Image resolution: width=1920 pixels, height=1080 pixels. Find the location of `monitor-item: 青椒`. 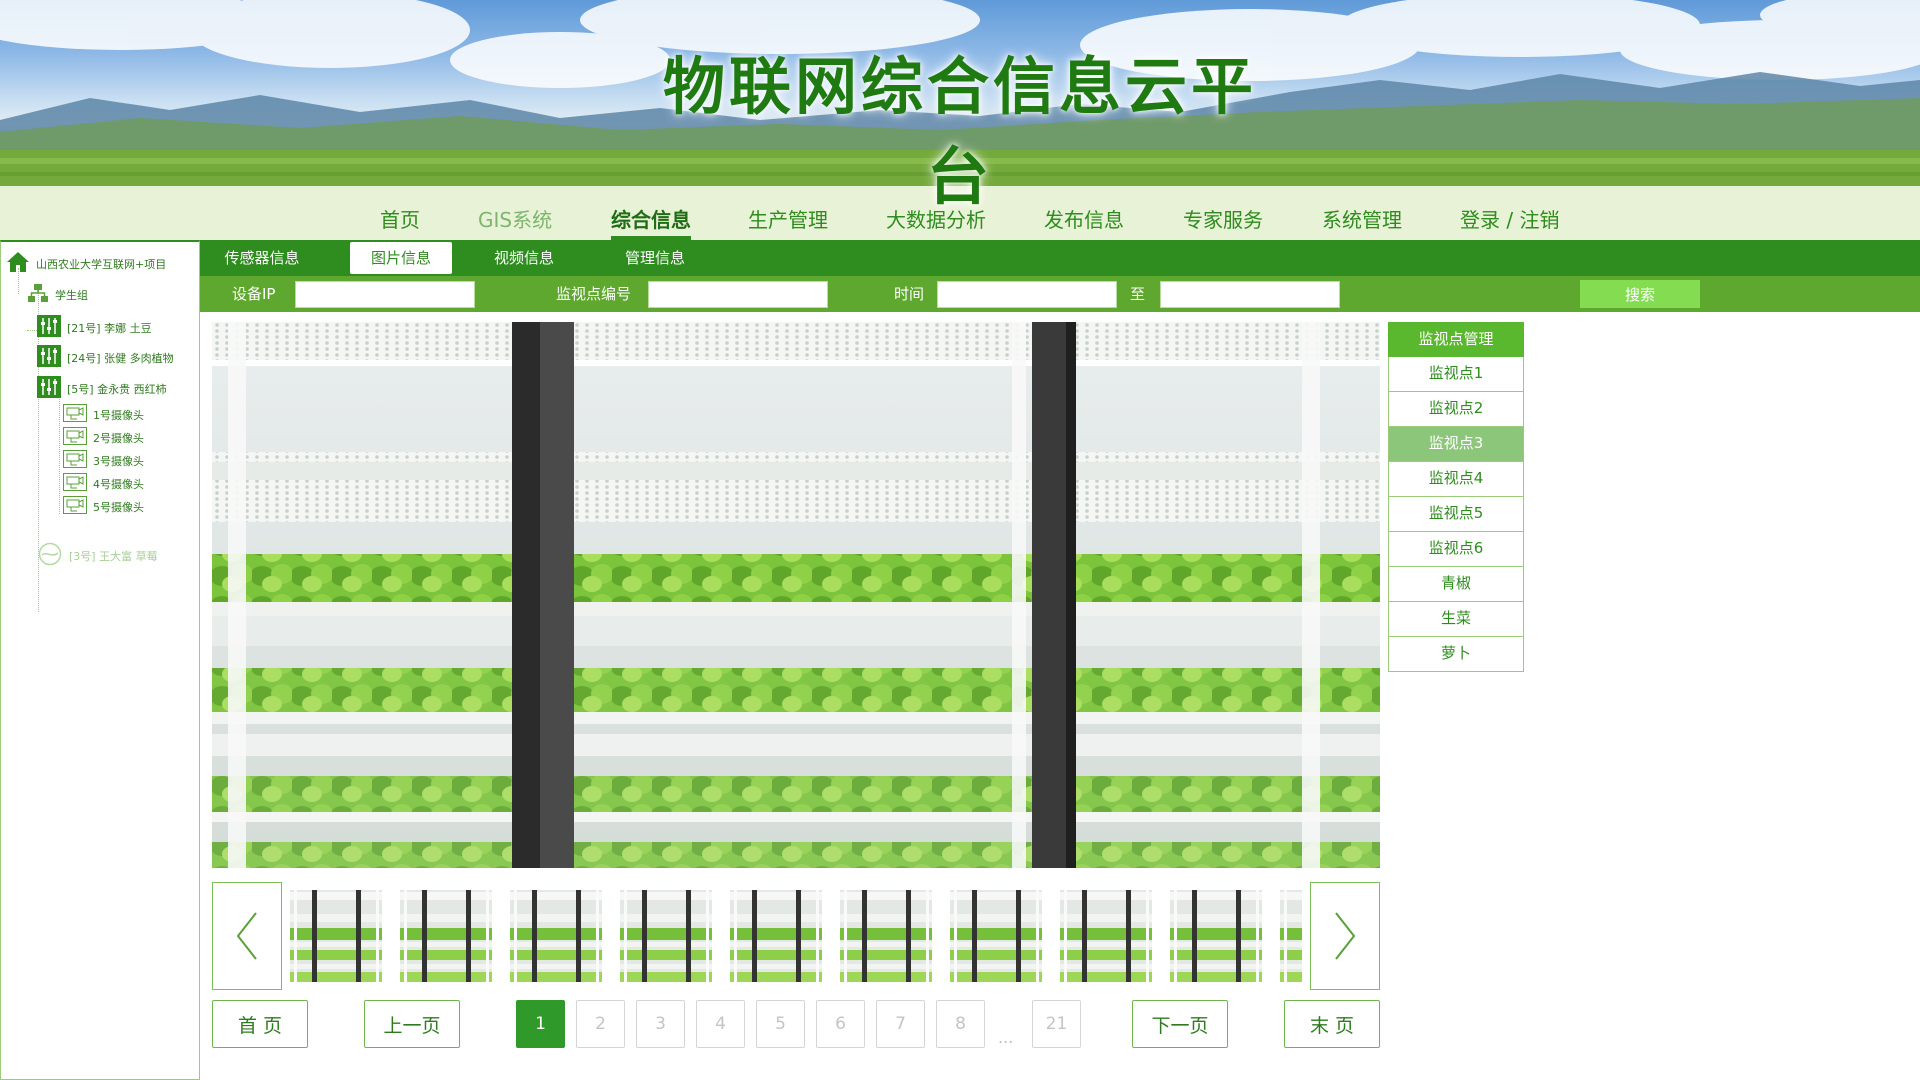

monitor-item: 青椒 is located at coordinates (1456, 584).